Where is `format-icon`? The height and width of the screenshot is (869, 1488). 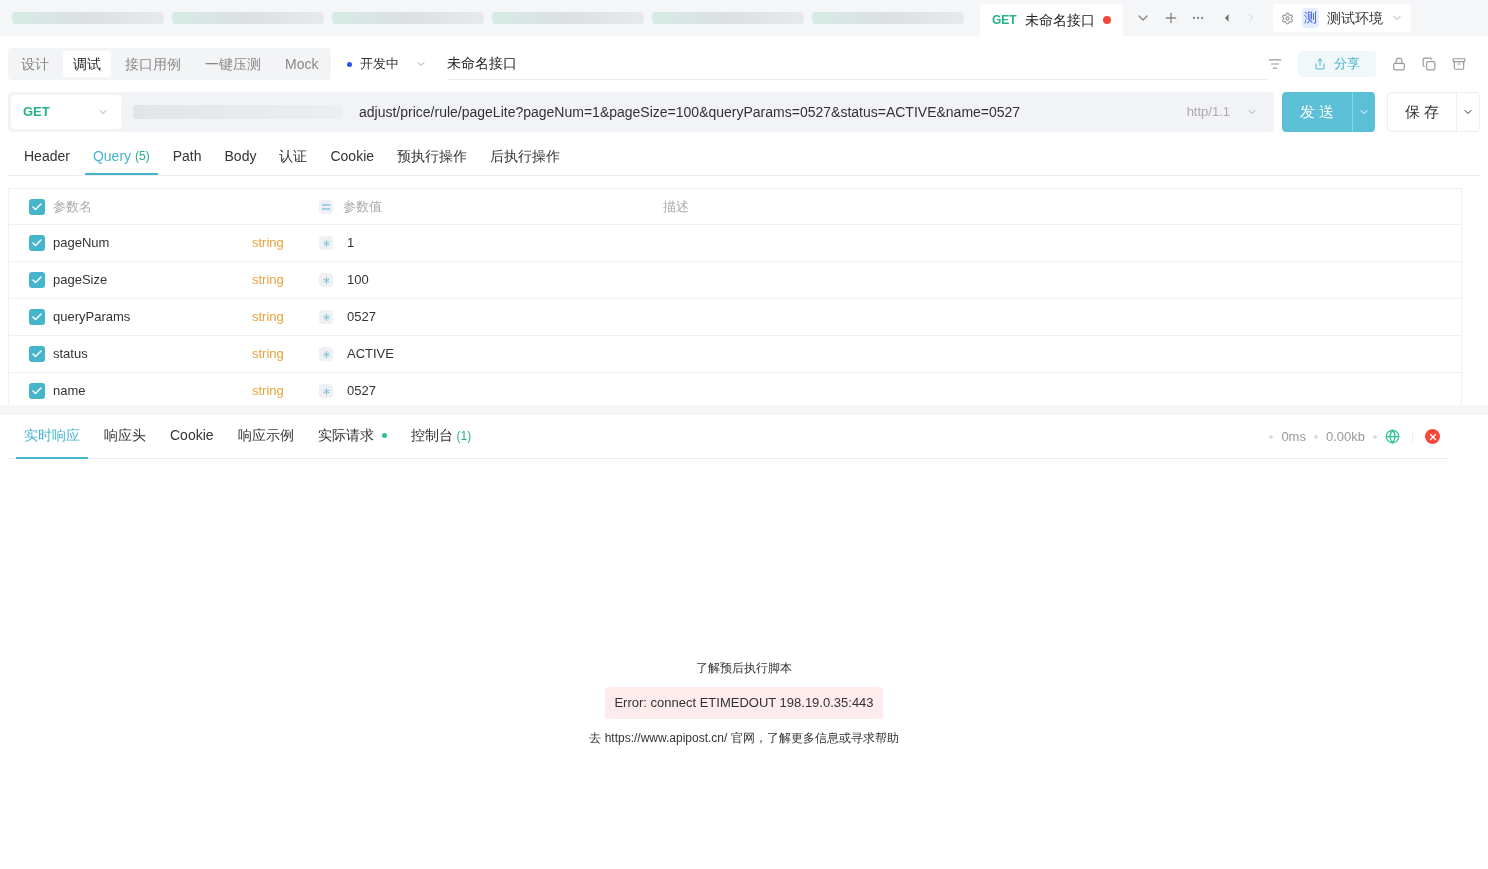 format-icon is located at coordinates (1275, 64).